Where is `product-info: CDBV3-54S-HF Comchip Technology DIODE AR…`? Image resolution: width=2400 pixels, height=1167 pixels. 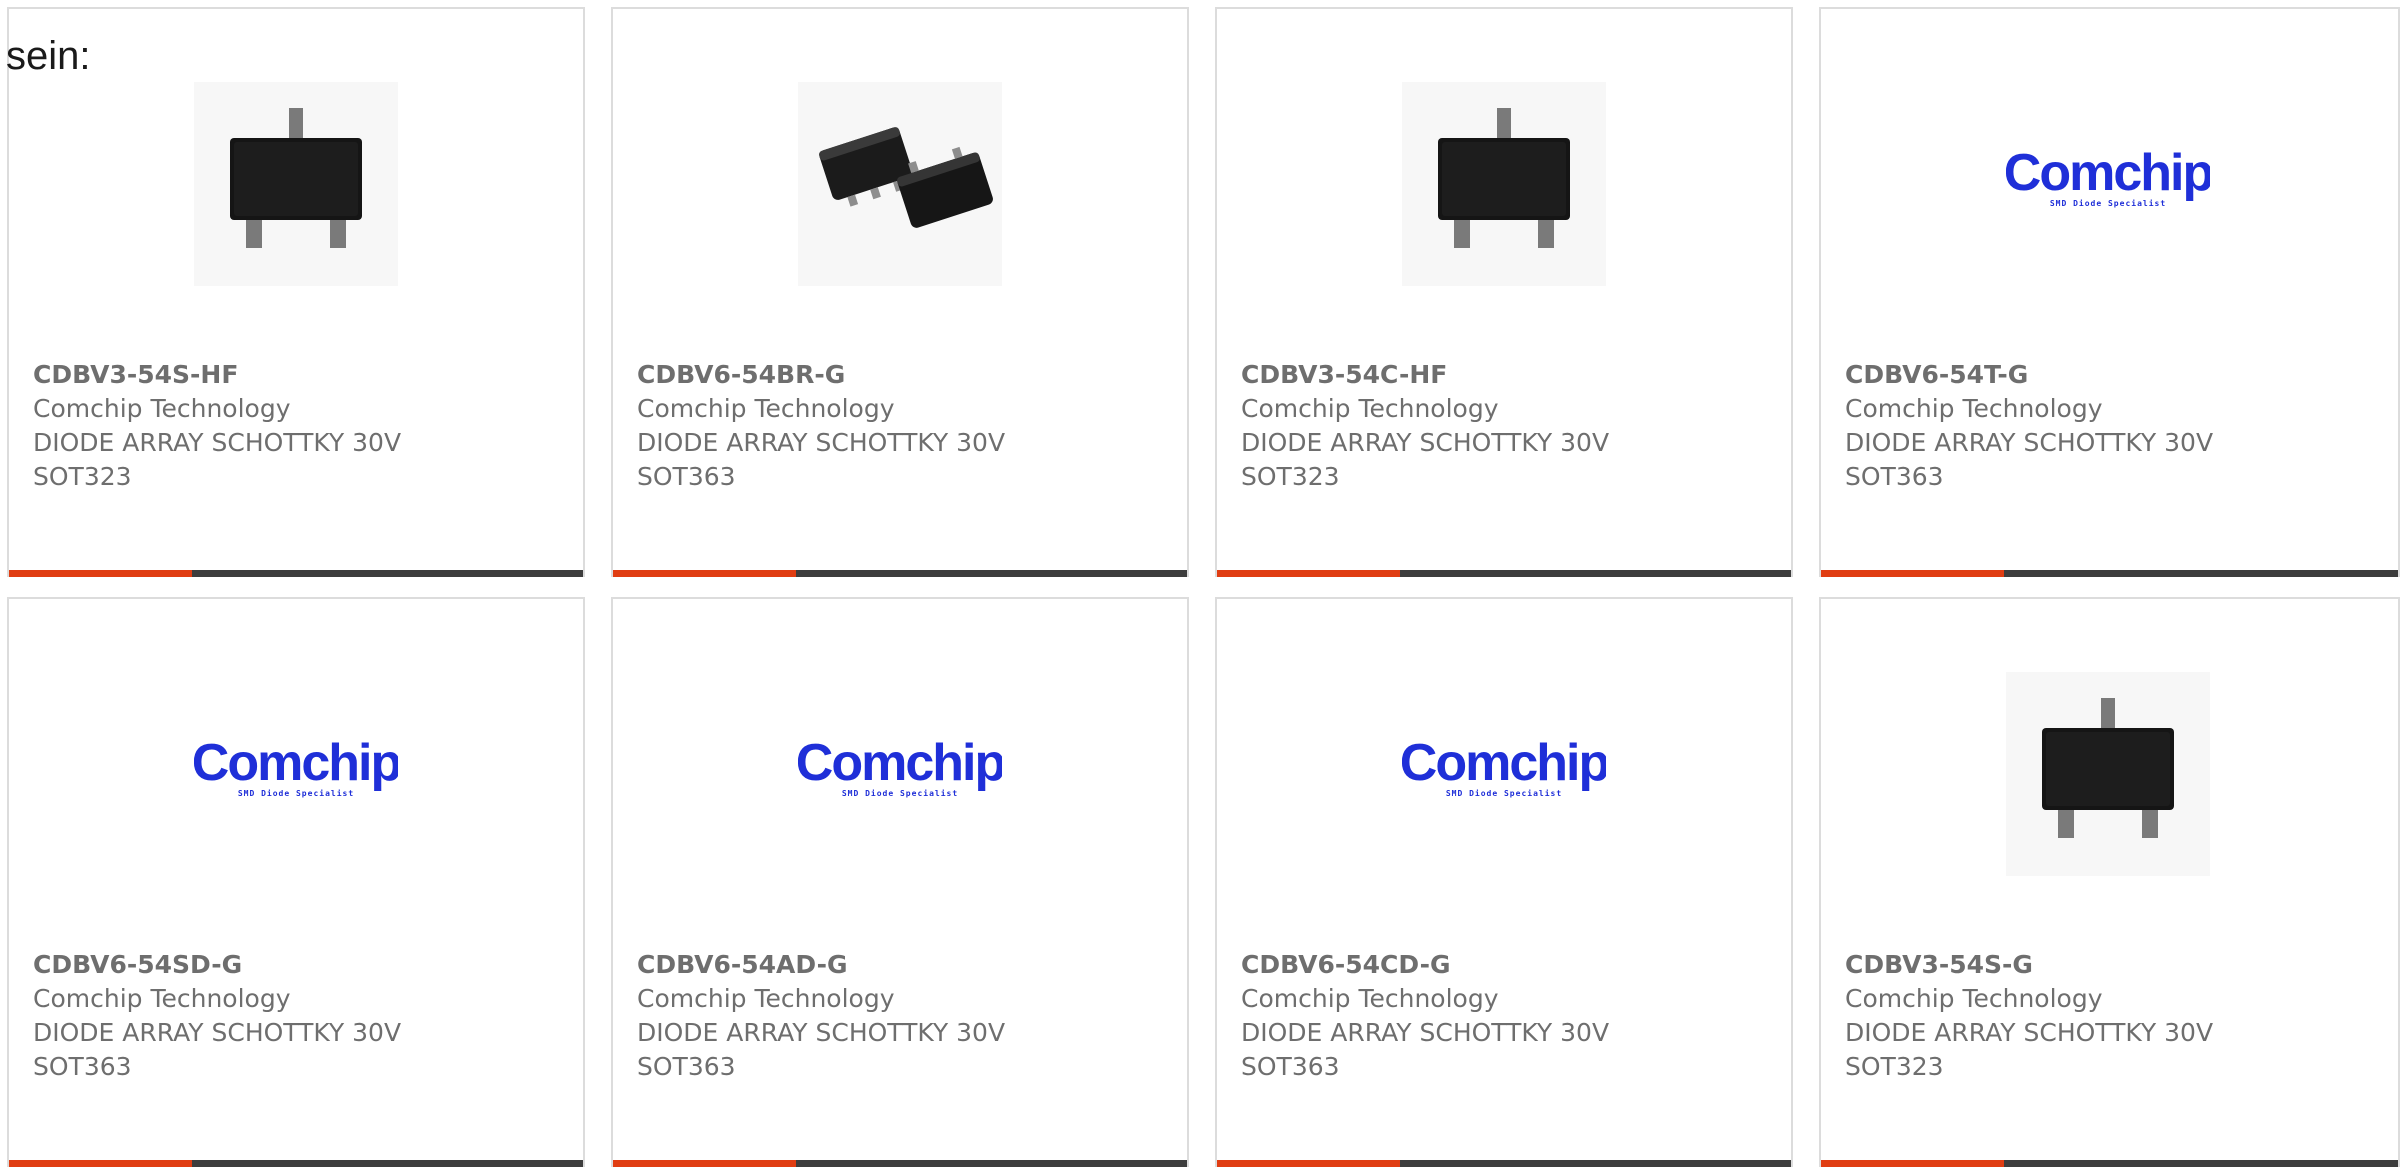 product-info: CDBV3-54S-HF Comchip Technology DIODE AR… is located at coordinates (217, 426).